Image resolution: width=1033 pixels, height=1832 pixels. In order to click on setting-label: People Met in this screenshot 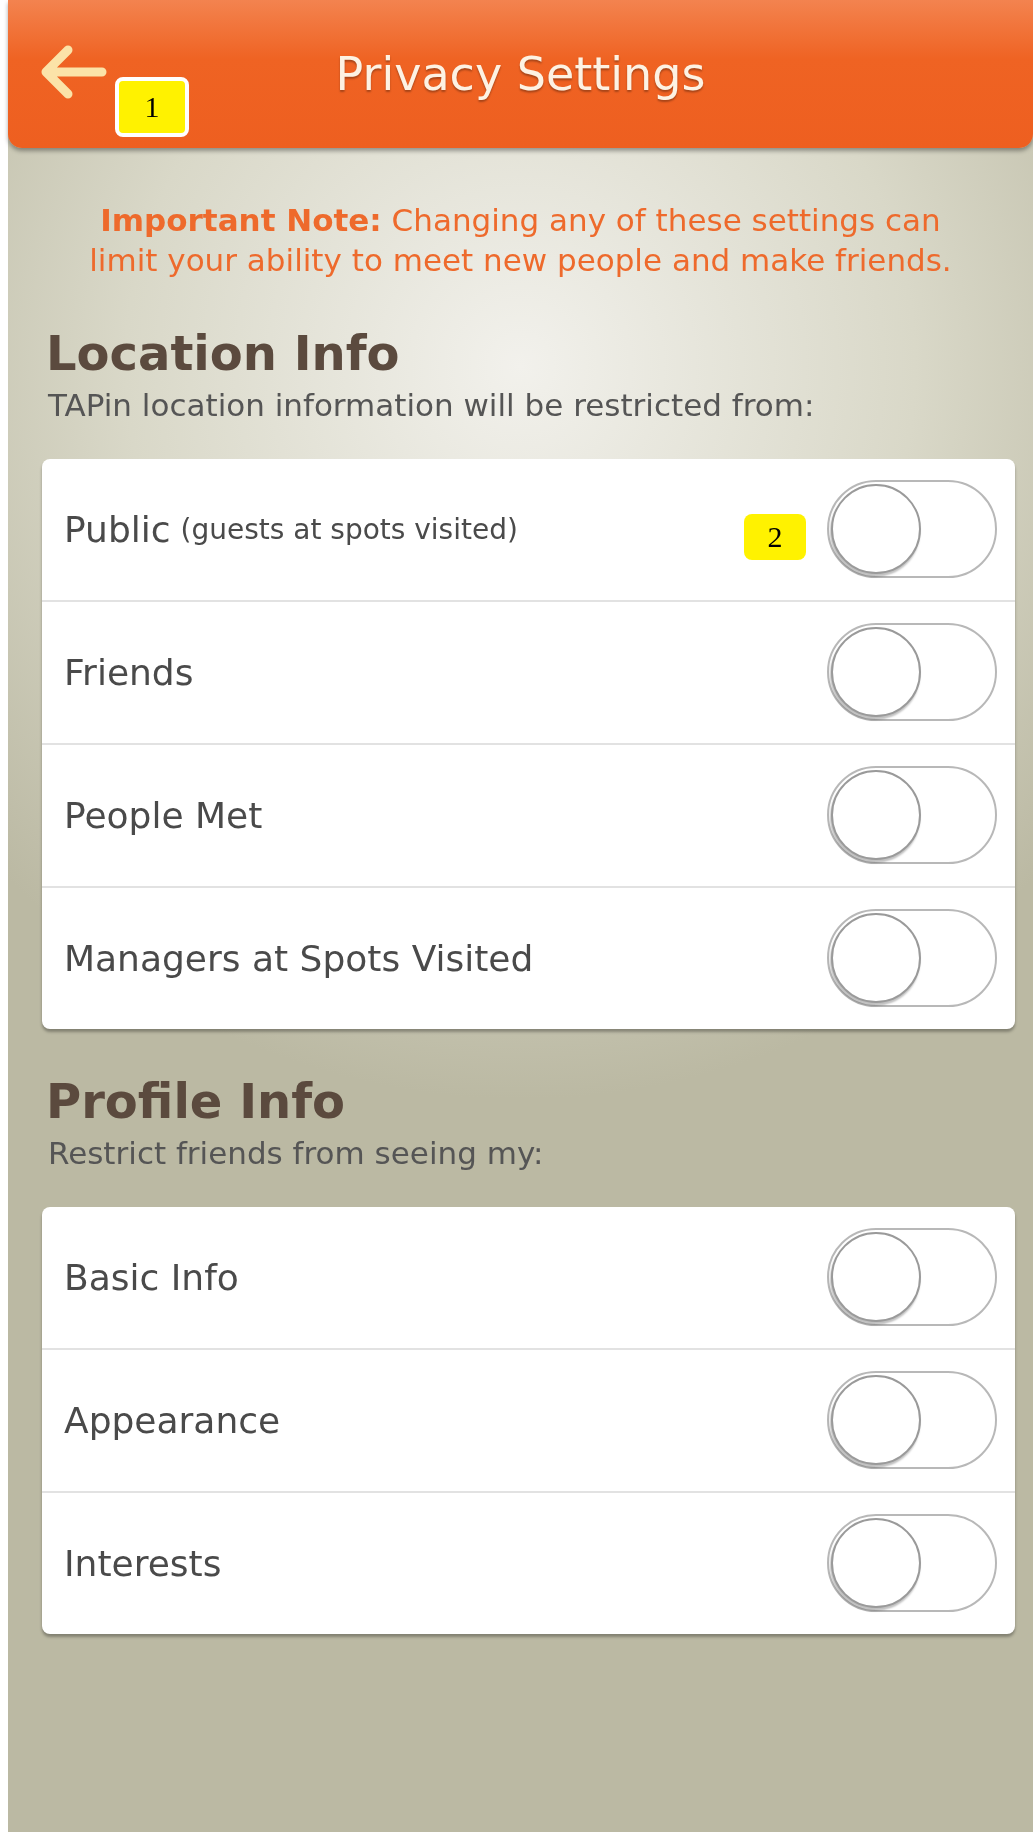, I will do `click(164, 815)`.